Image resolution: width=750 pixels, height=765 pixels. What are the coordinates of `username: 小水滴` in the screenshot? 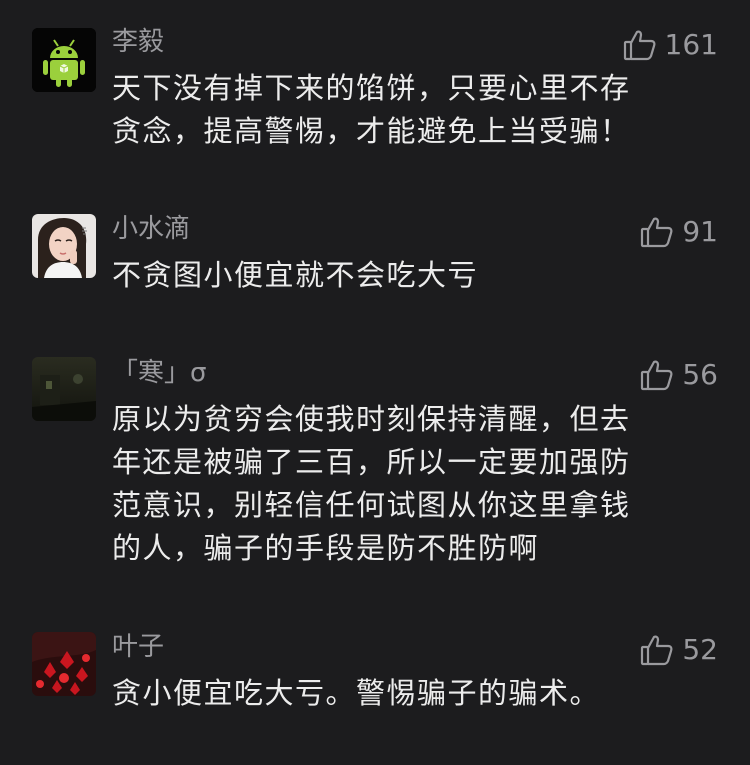 It's located at (151, 229).